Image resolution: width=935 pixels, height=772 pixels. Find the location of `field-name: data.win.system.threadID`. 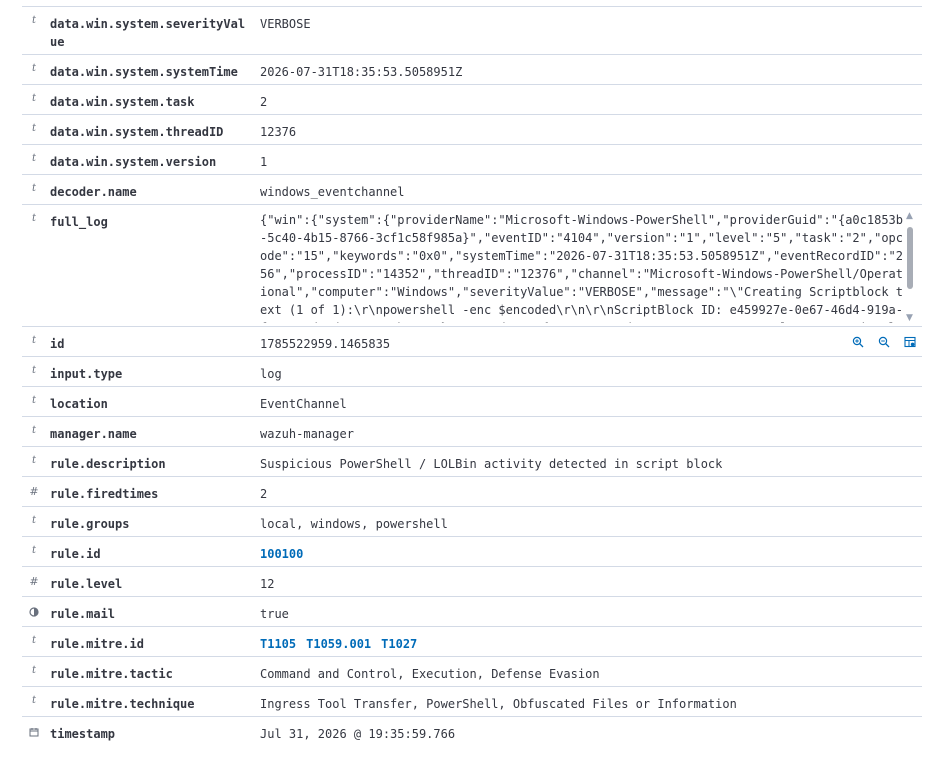

field-name: data.win.system.threadID is located at coordinates (137, 132).